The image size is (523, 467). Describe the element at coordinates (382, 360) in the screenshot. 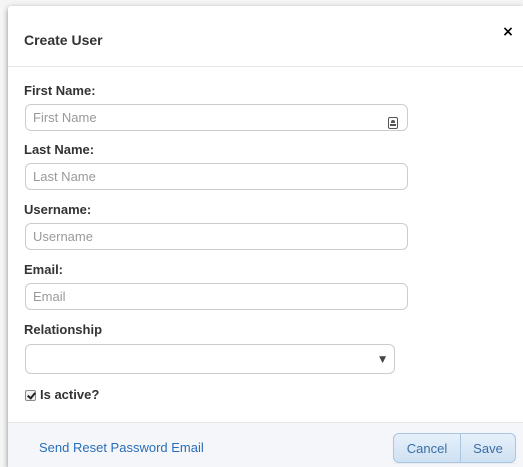

I see `chevron-down-icon: ▼` at that location.